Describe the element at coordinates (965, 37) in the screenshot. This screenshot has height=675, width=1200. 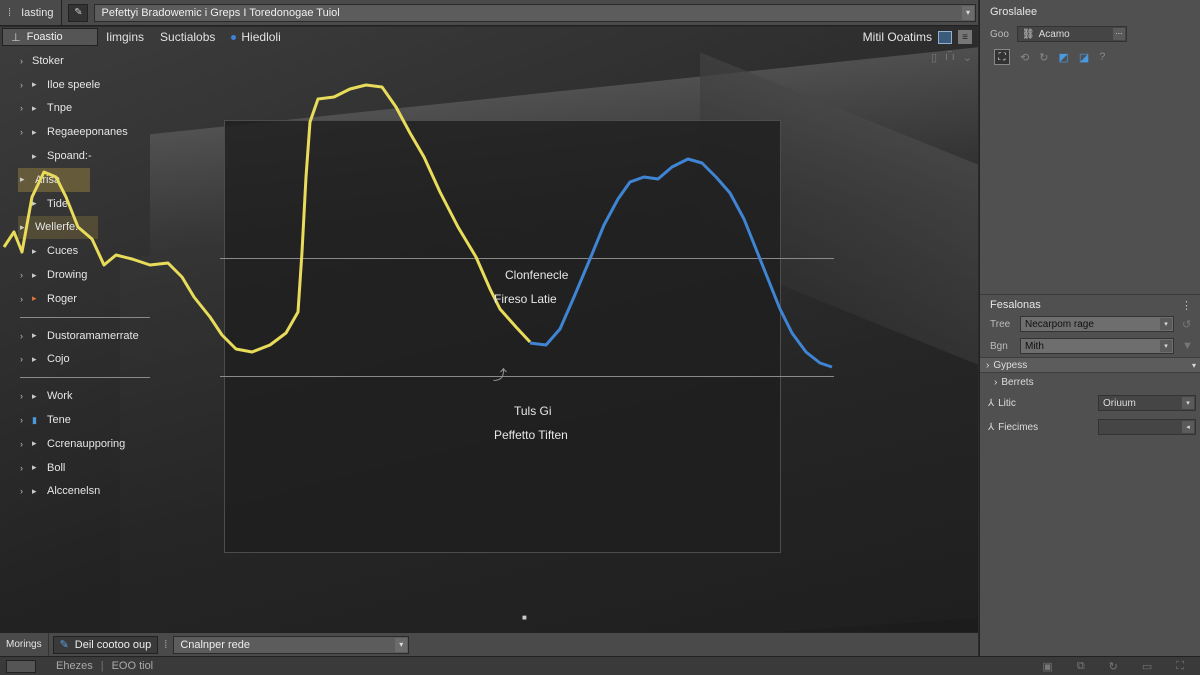
I see `menu-icon: ≡` at that location.